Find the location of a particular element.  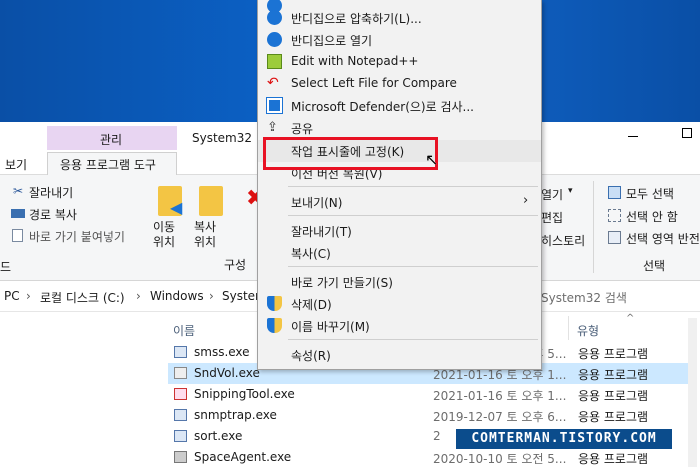

watermark: COMTERMAN.TISTORY.COM is located at coordinates (564, 439).